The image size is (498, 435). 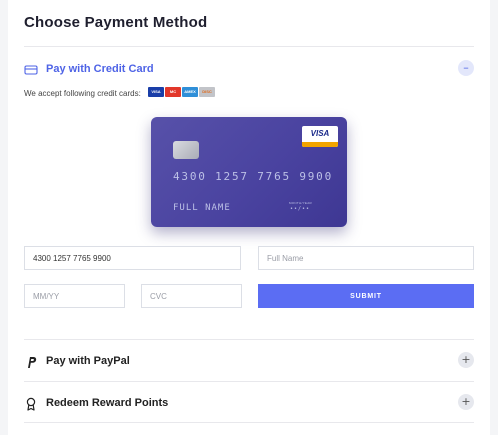 What do you see at coordinates (366, 296) in the screenshot?
I see `submit-button: SUBMIT` at bounding box center [366, 296].